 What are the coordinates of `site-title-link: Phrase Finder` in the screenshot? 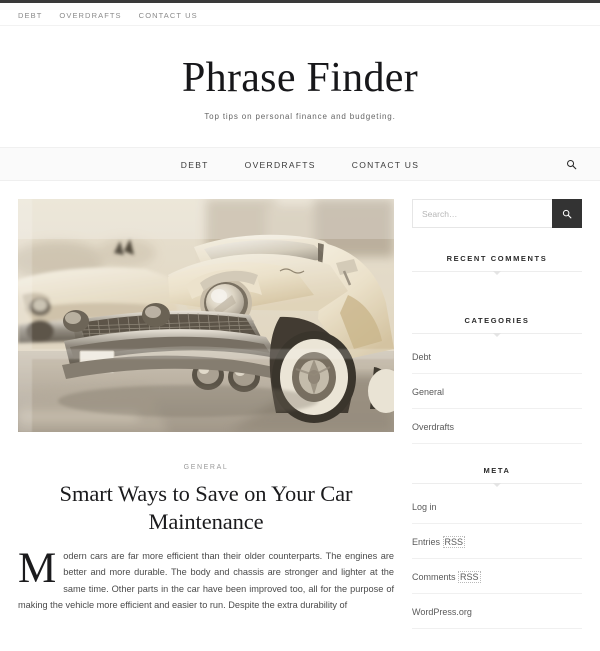 It's located at (300, 78).